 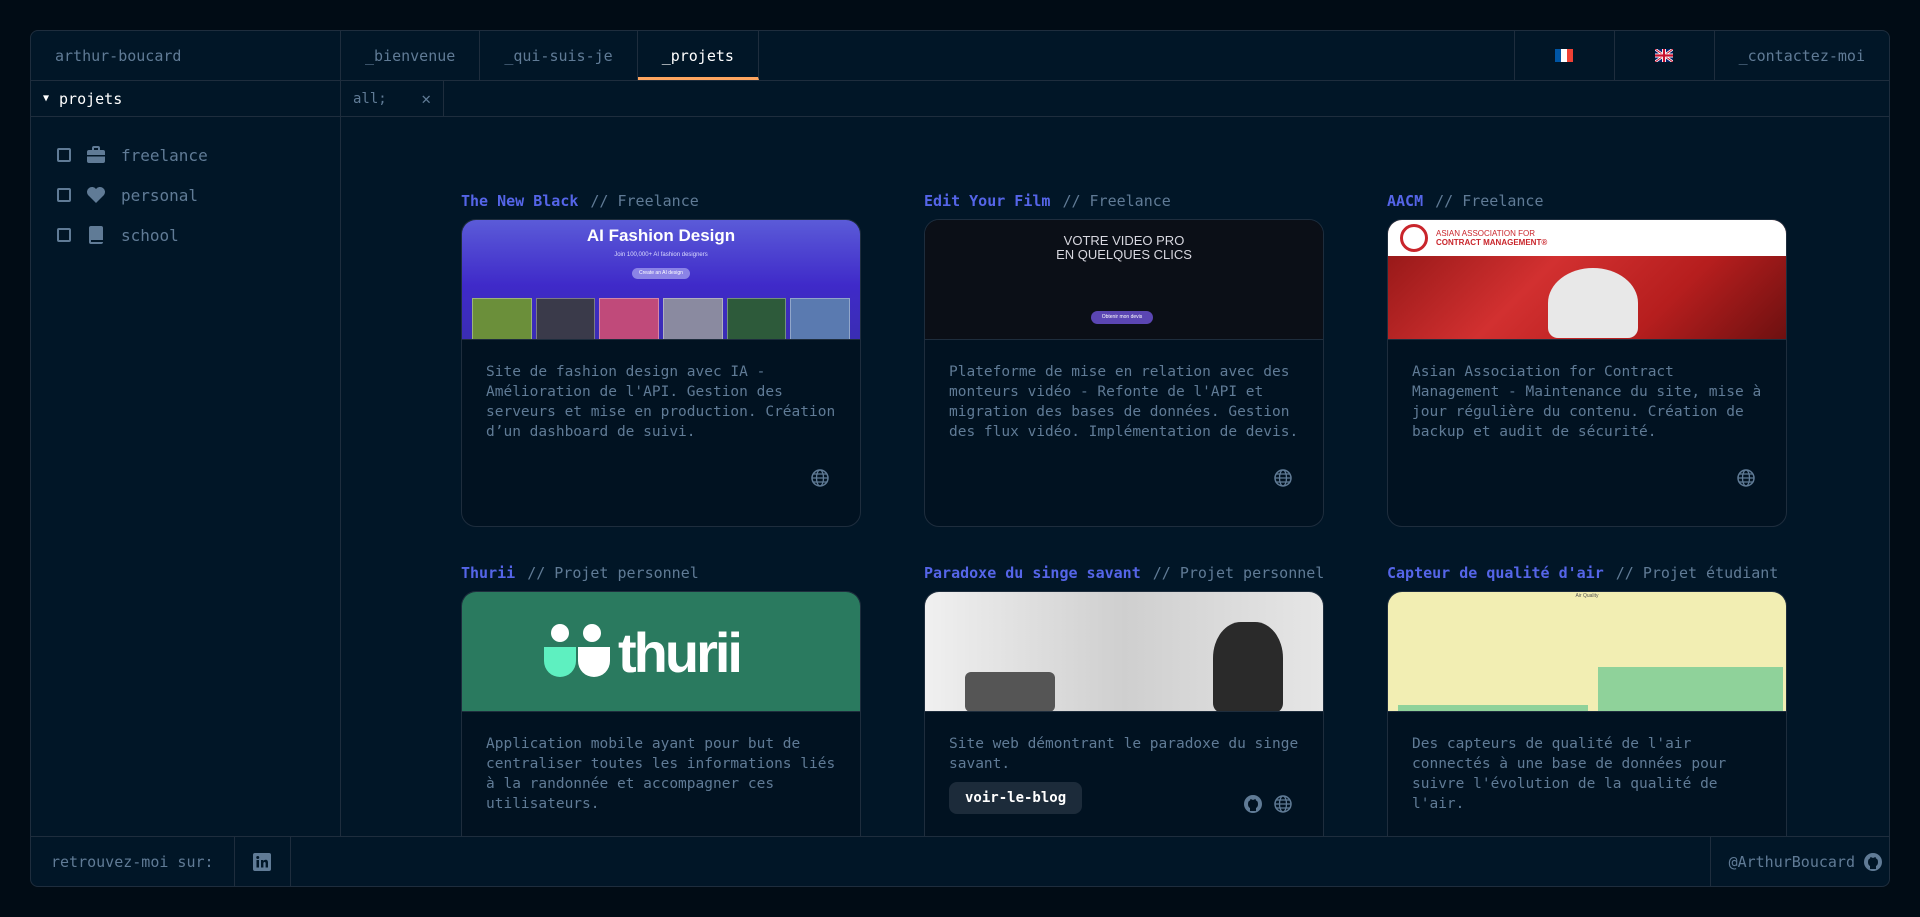 I want to click on thumb-title-line: VOTRE VIDEO PRO, so click(x=1124, y=240).